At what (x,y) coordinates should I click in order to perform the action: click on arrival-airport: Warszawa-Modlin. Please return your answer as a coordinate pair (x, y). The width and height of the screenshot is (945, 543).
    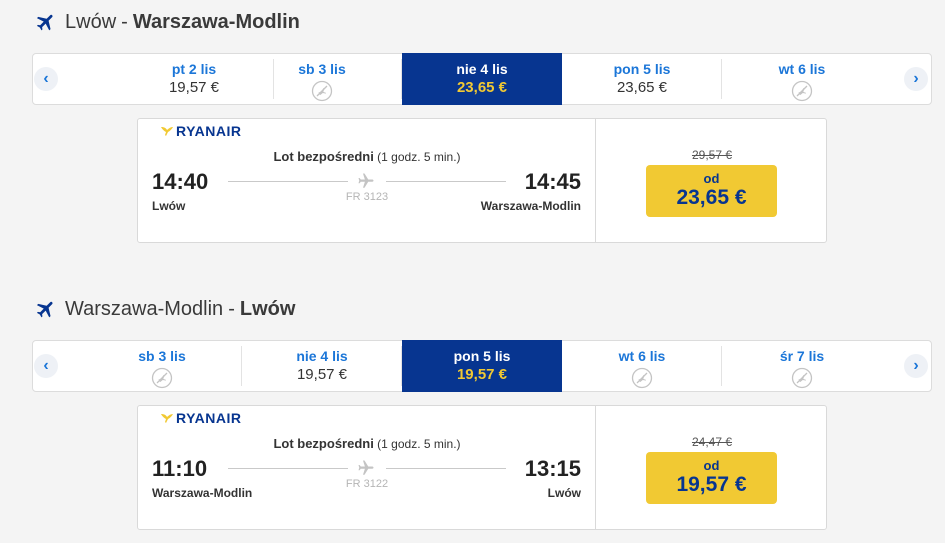
    Looking at the image, I should click on (530, 206).